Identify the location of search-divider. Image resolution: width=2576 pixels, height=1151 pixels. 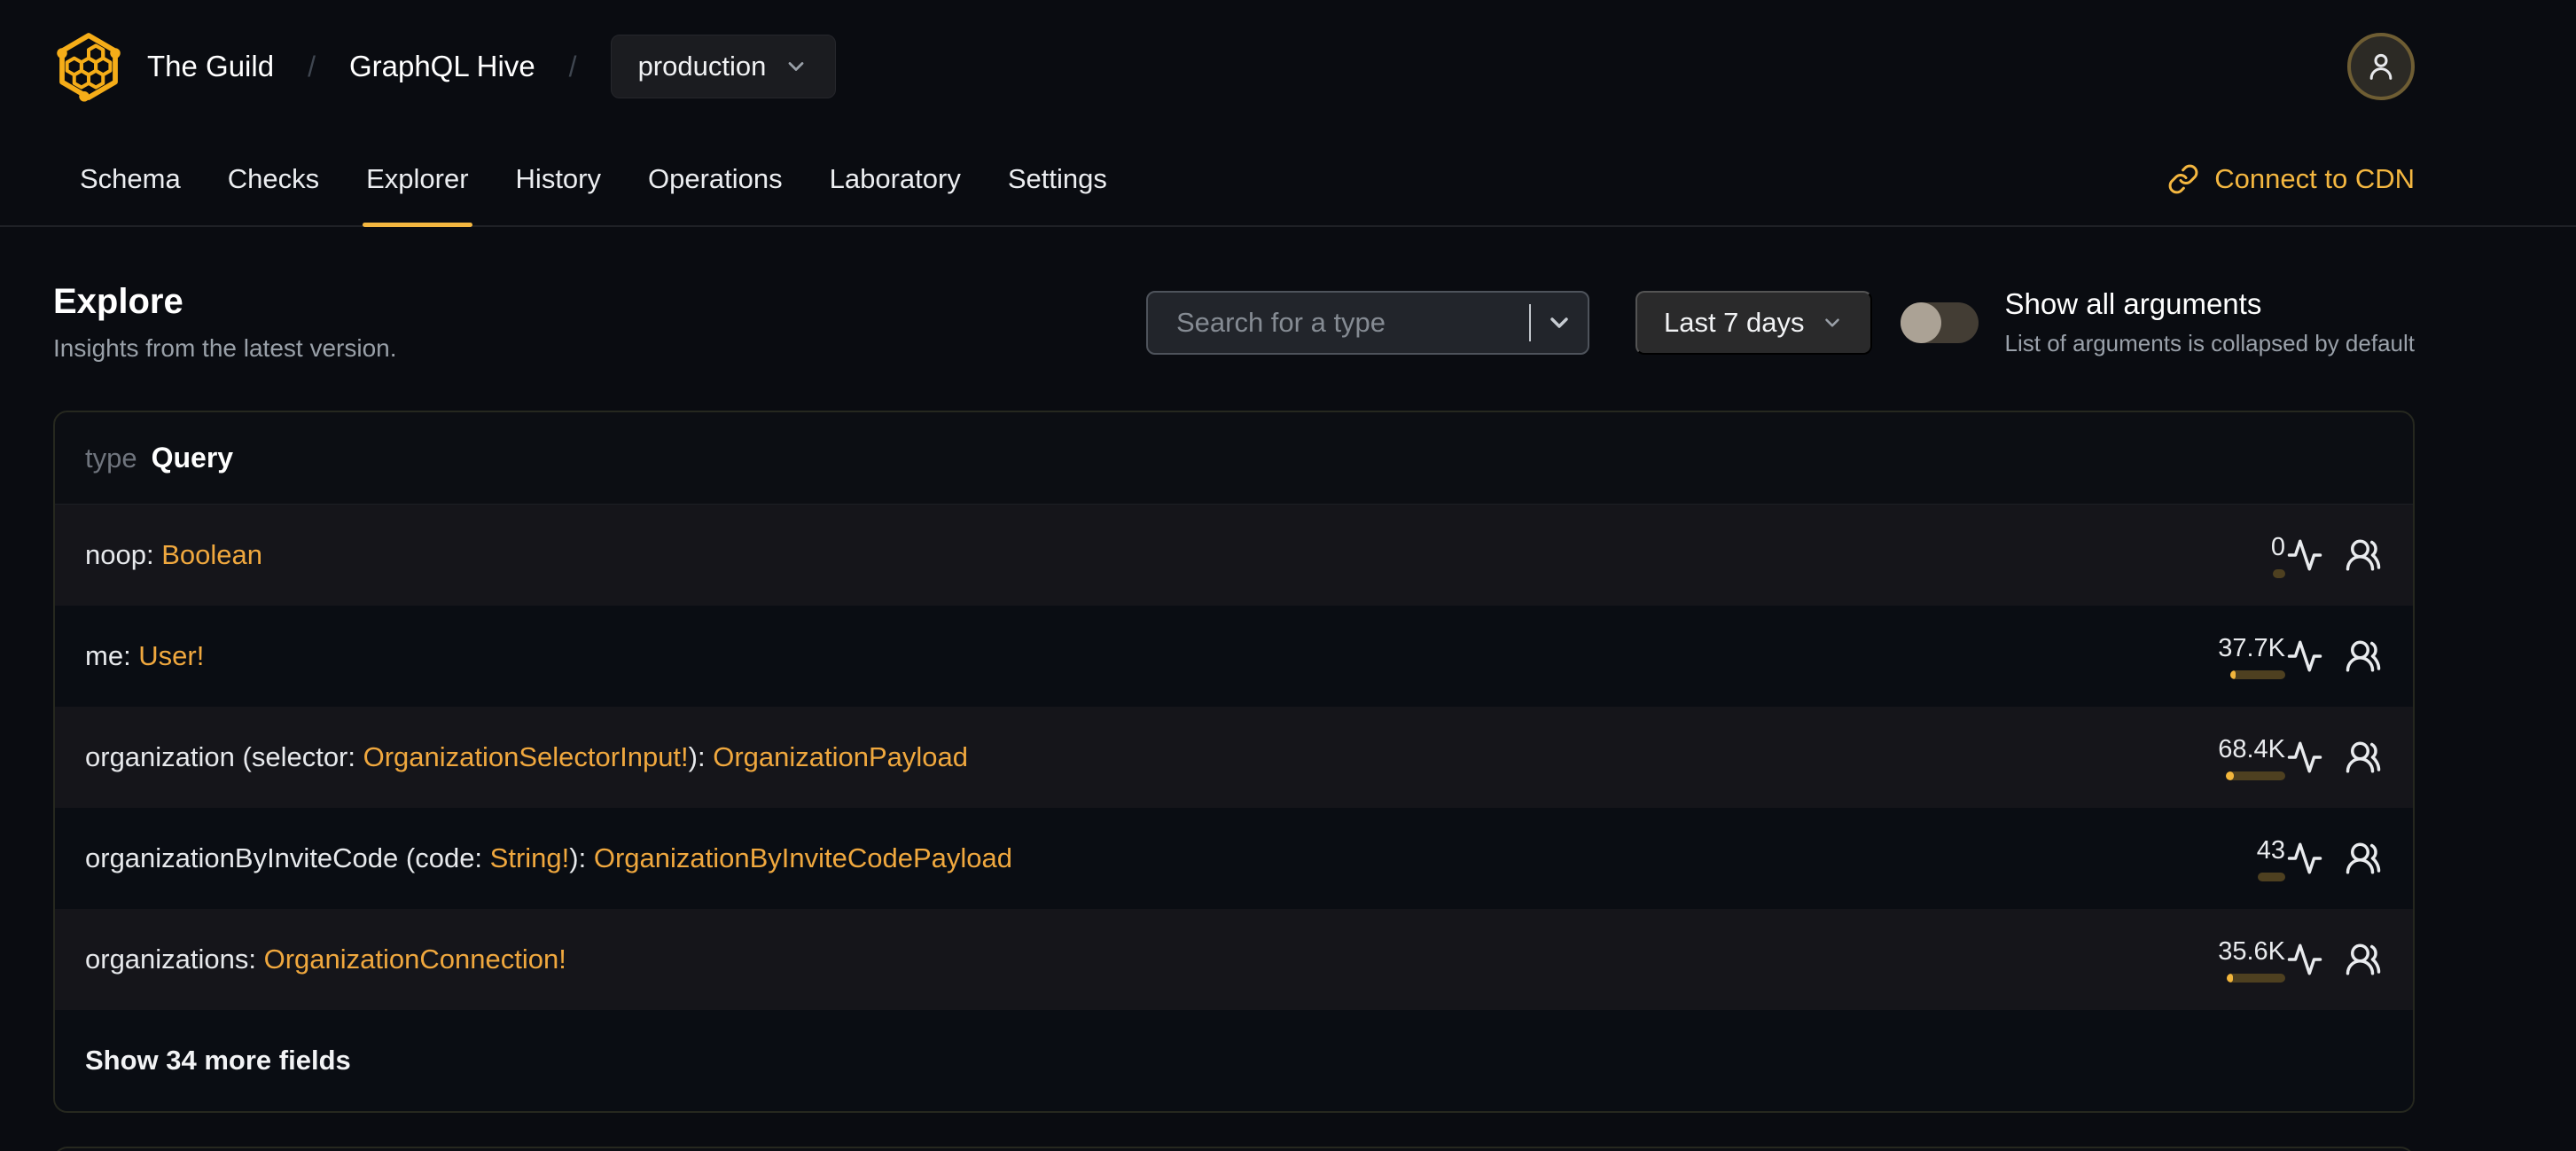
(1529, 322).